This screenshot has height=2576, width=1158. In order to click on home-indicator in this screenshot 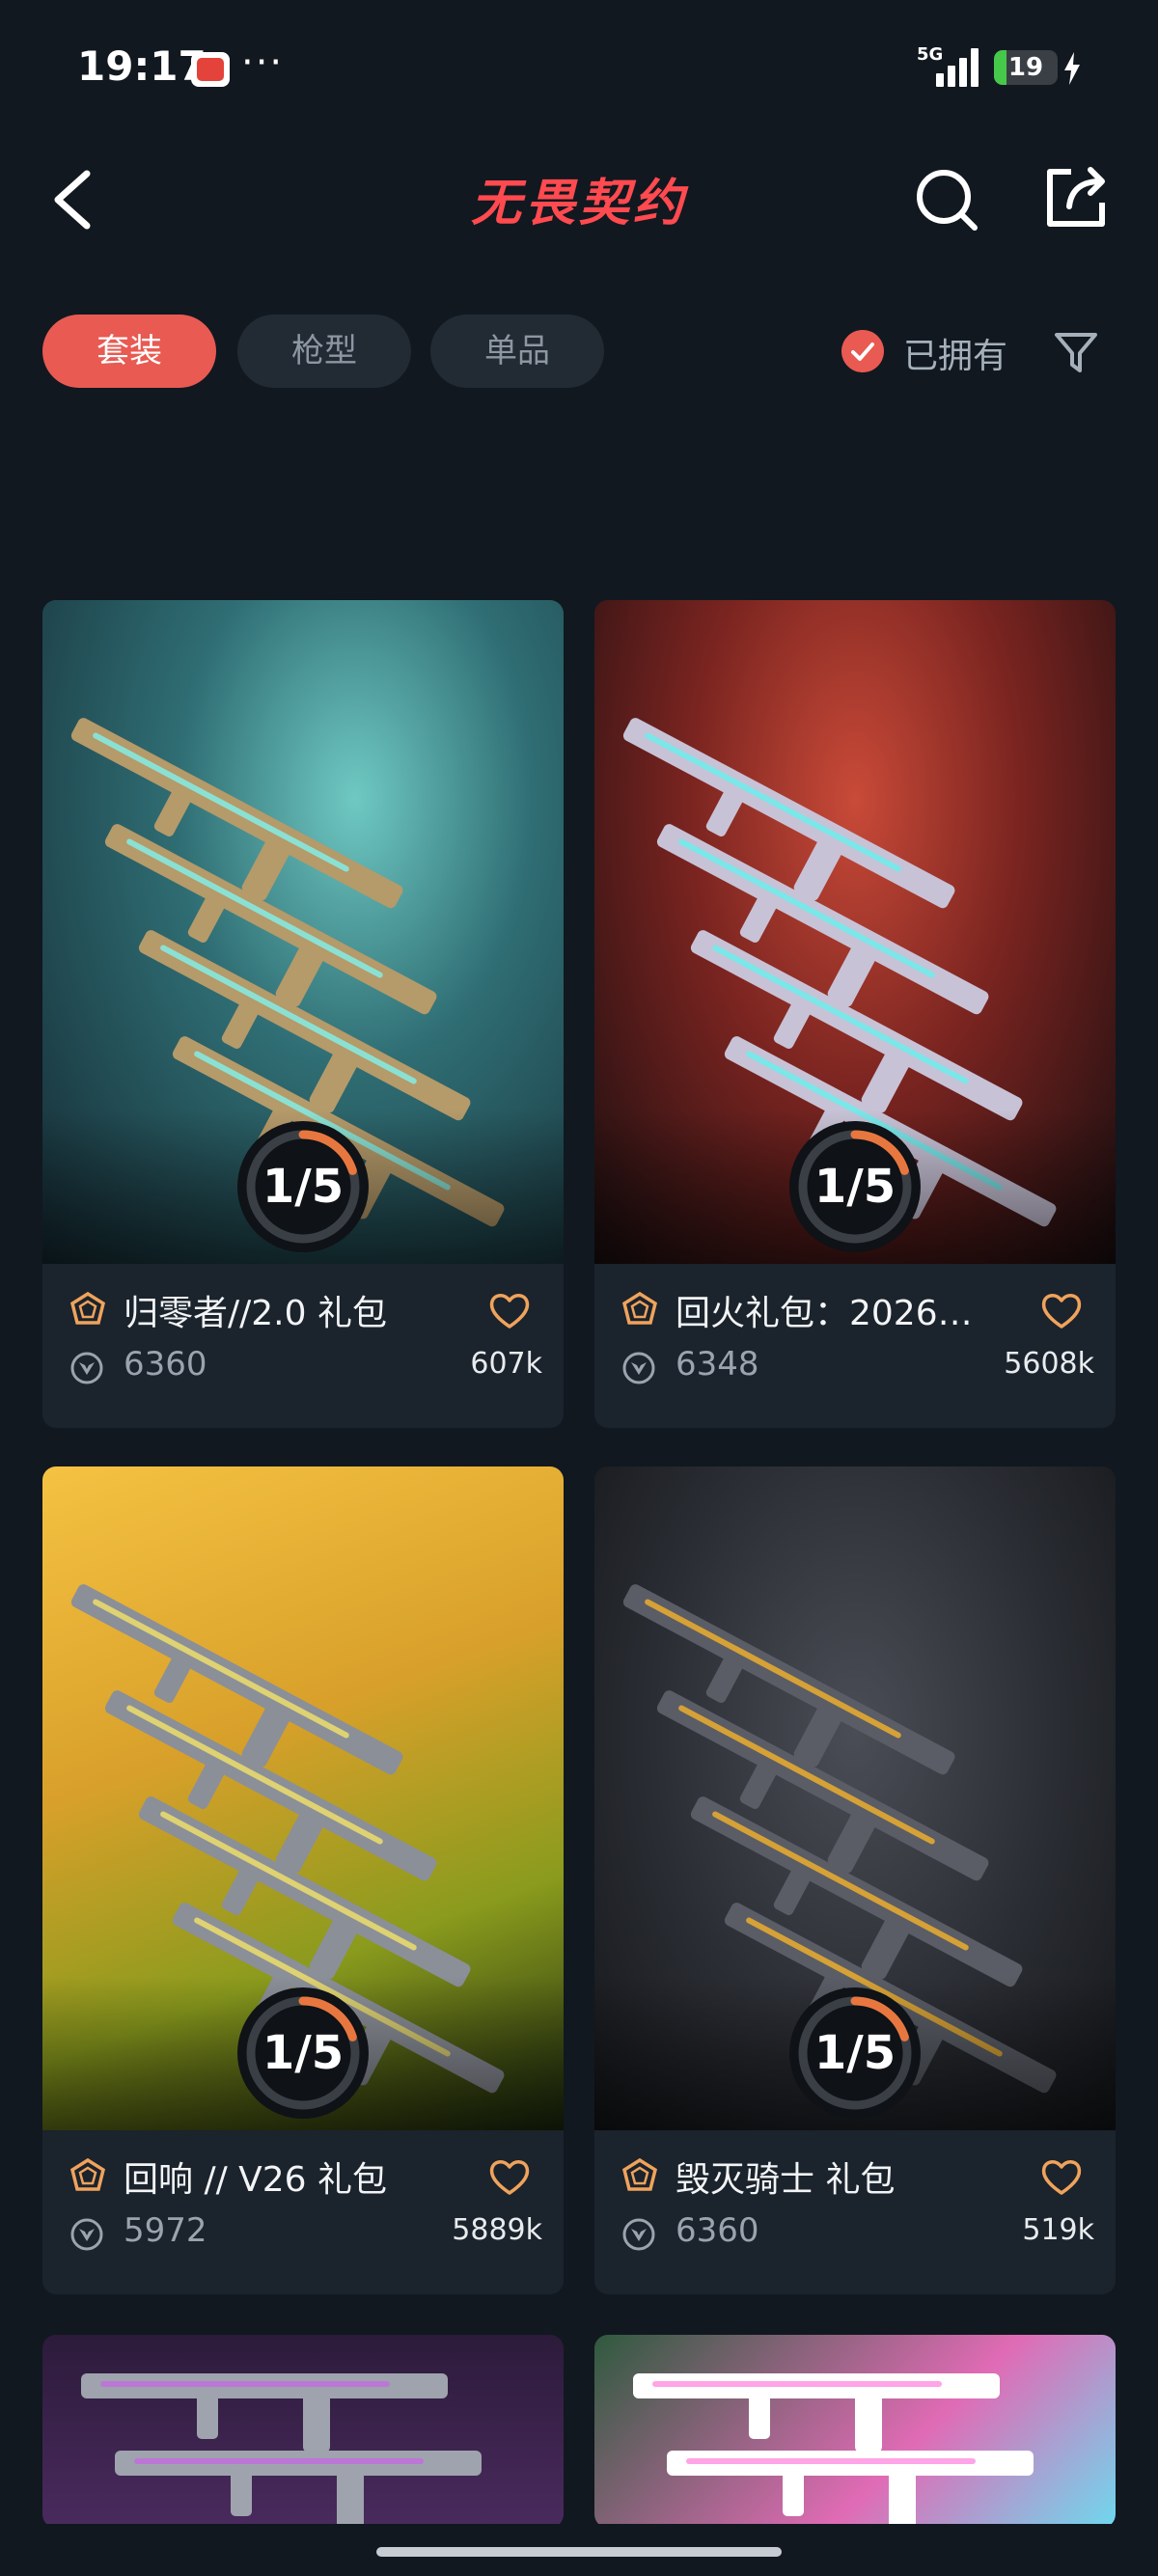, I will do `click(579, 2552)`.